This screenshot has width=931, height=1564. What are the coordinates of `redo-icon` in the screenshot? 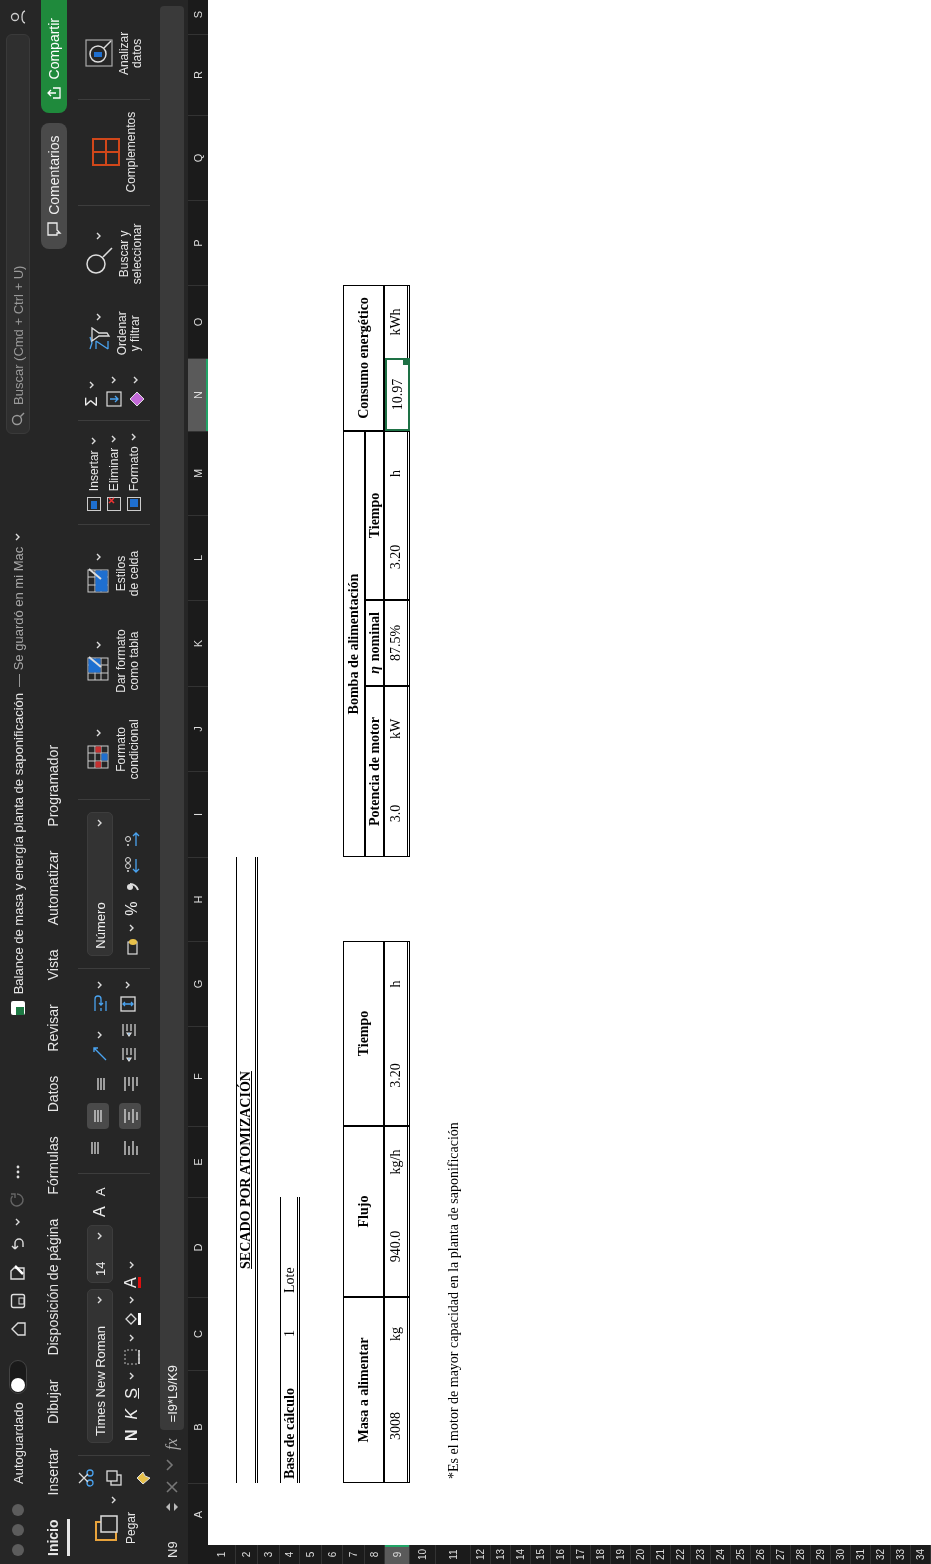 It's located at (18, 1199).